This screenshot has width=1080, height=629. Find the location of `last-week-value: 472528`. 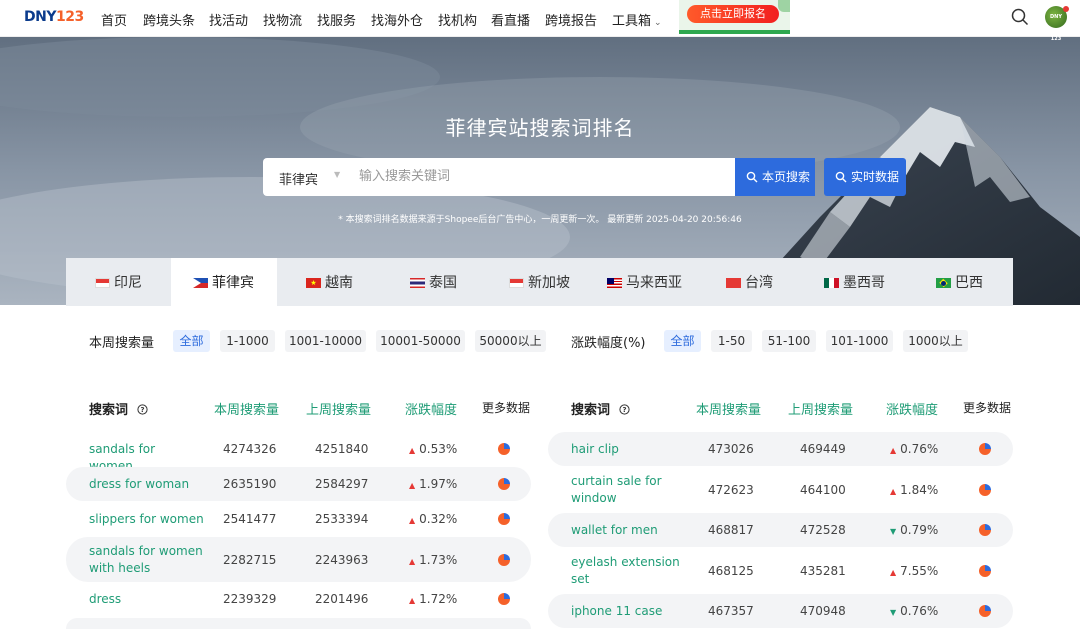

last-week-value: 472528 is located at coordinates (823, 530).